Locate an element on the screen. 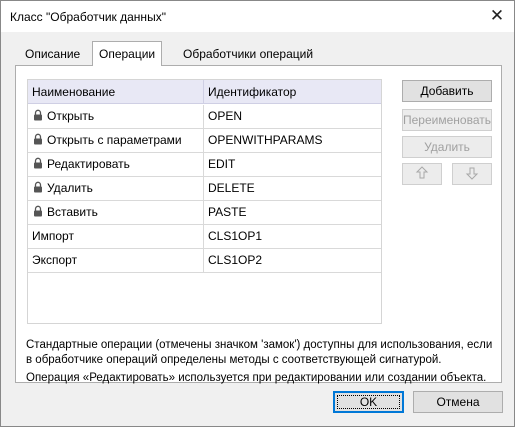 The image size is (515, 427). operation-name-cell: Редактировать is located at coordinates (116, 164).